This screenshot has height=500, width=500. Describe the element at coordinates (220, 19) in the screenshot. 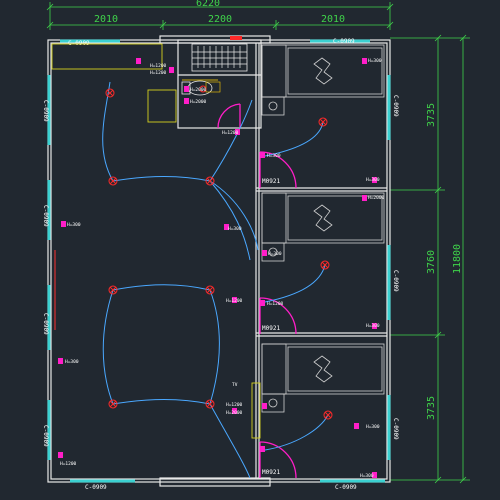

I see `dim-top-seg-2: 2200` at that location.